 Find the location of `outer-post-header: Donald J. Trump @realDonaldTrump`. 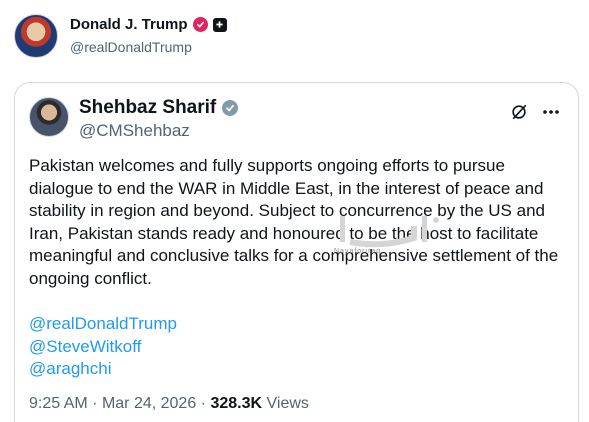

outer-post-header: Donald J. Trump @realDonaldTrump is located at coordinates (120, 36).